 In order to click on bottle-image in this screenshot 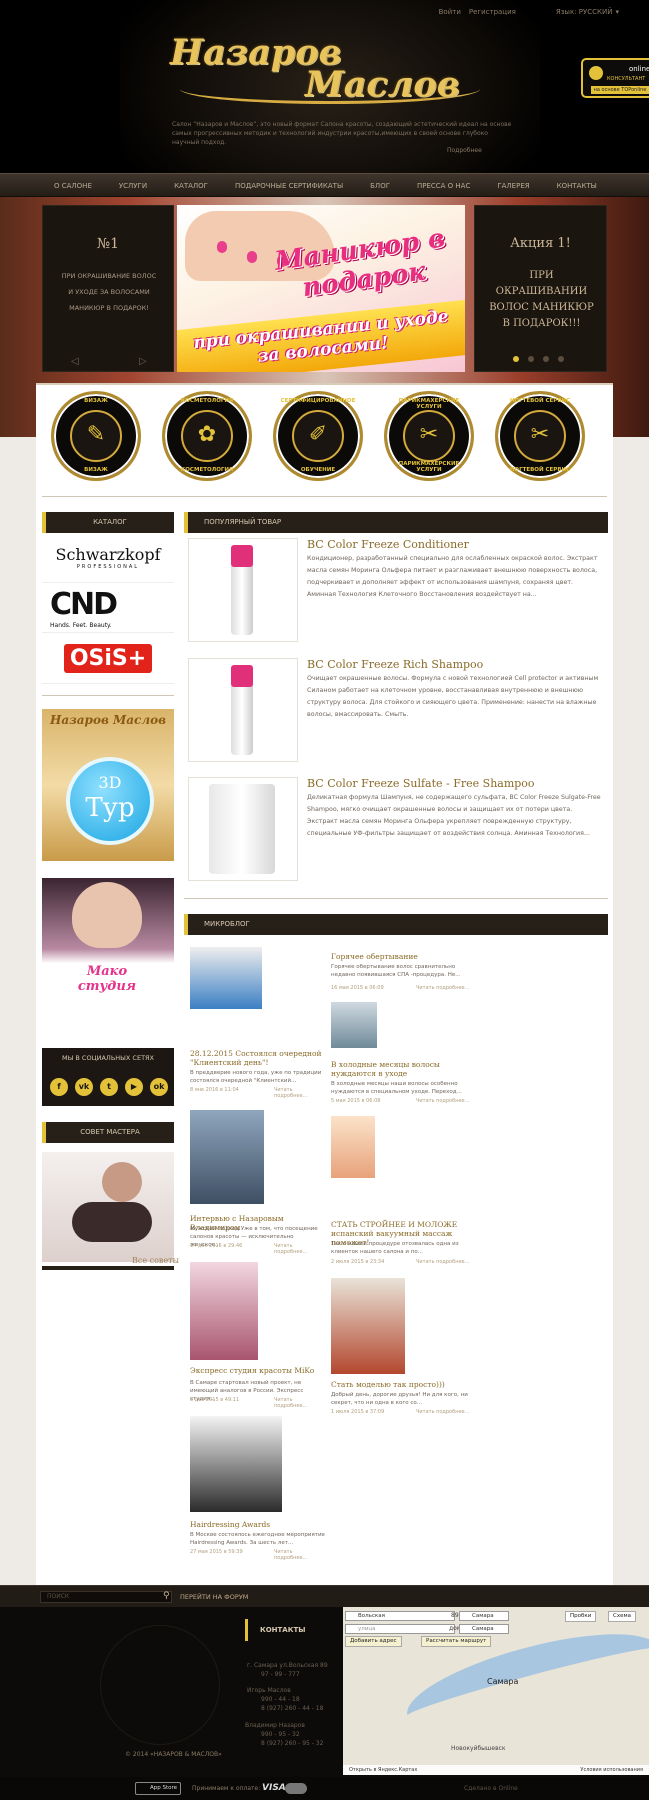, I will do `click(242, 829)`.